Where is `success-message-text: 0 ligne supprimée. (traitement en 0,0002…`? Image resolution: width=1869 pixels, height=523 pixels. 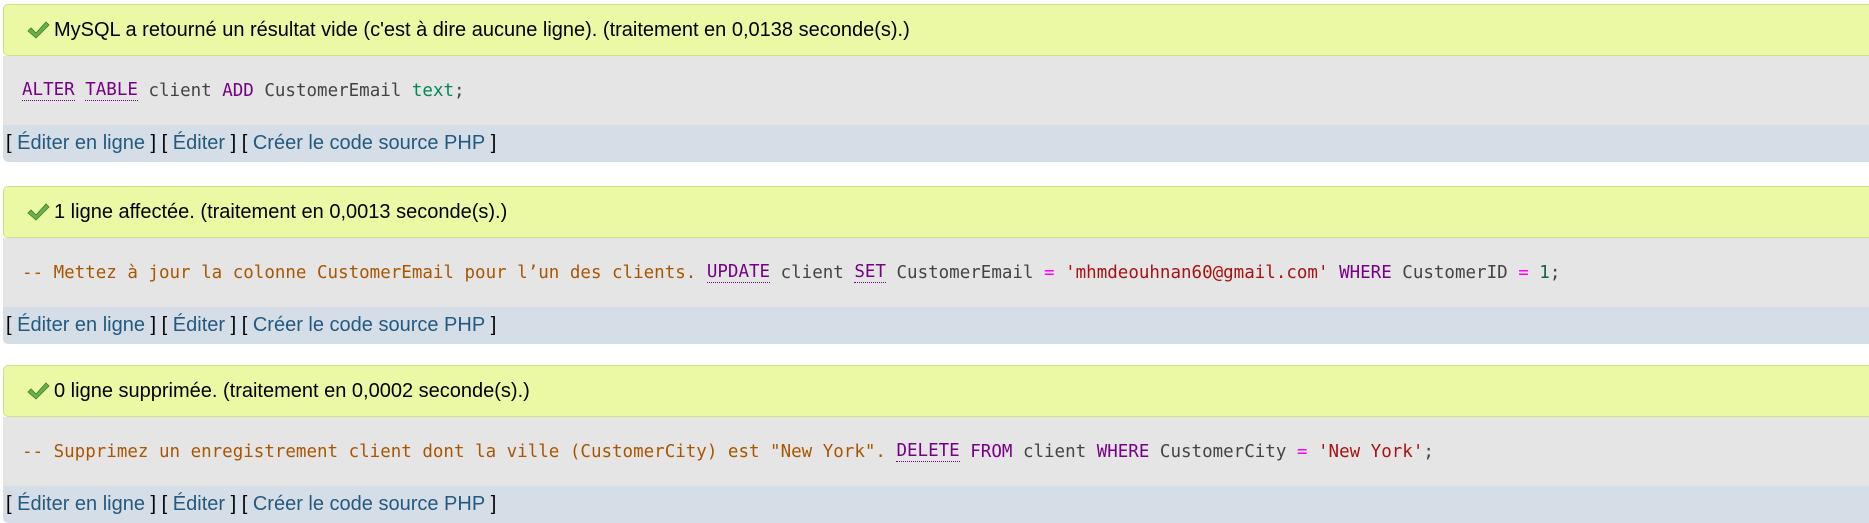
success-message-text: 0 ligne supprimée. (traitement en 0,0002… is located at coordinates (292, 390).